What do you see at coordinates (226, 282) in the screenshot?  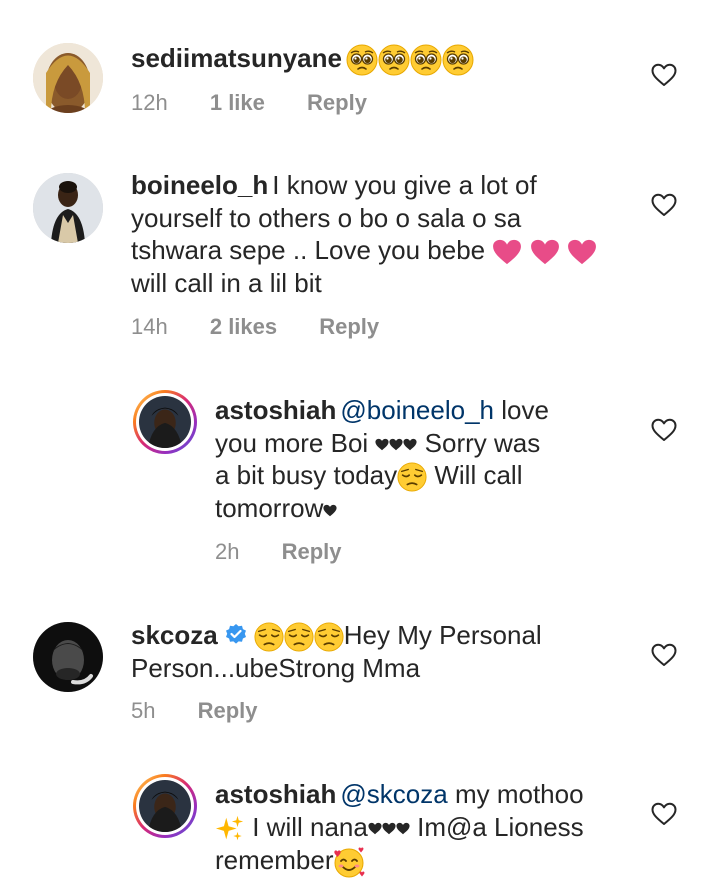 I see `comment-text-line4: will call in a lil bit` at bounding box center [226, 282].